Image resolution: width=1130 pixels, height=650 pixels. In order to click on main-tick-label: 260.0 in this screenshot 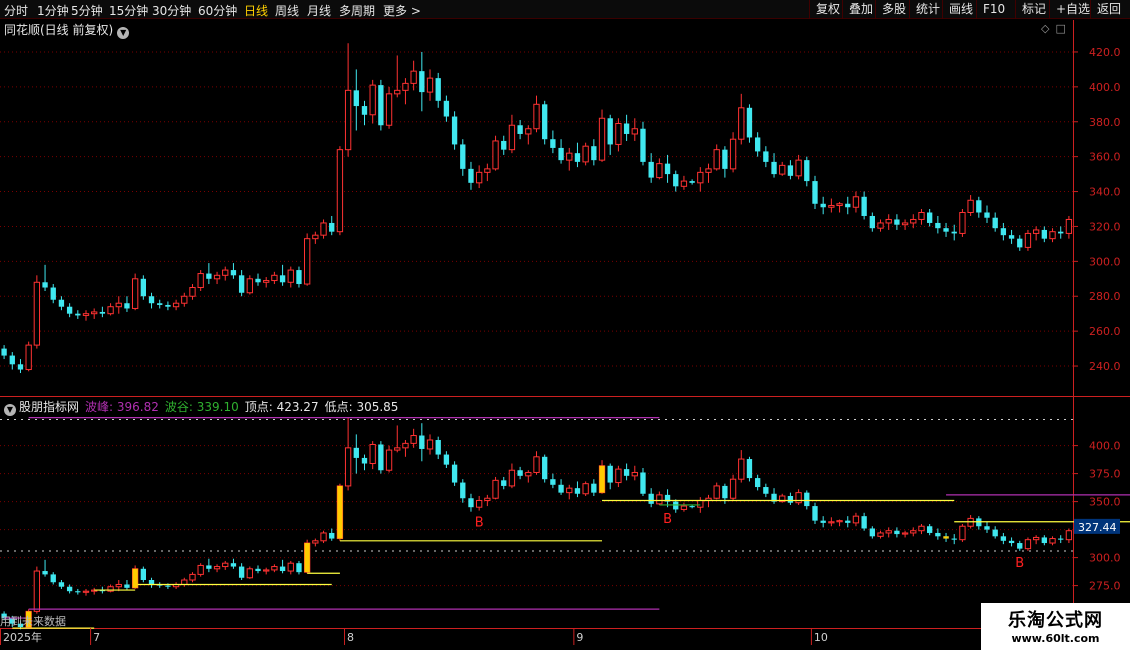, I will do `click(1105, 331)`.